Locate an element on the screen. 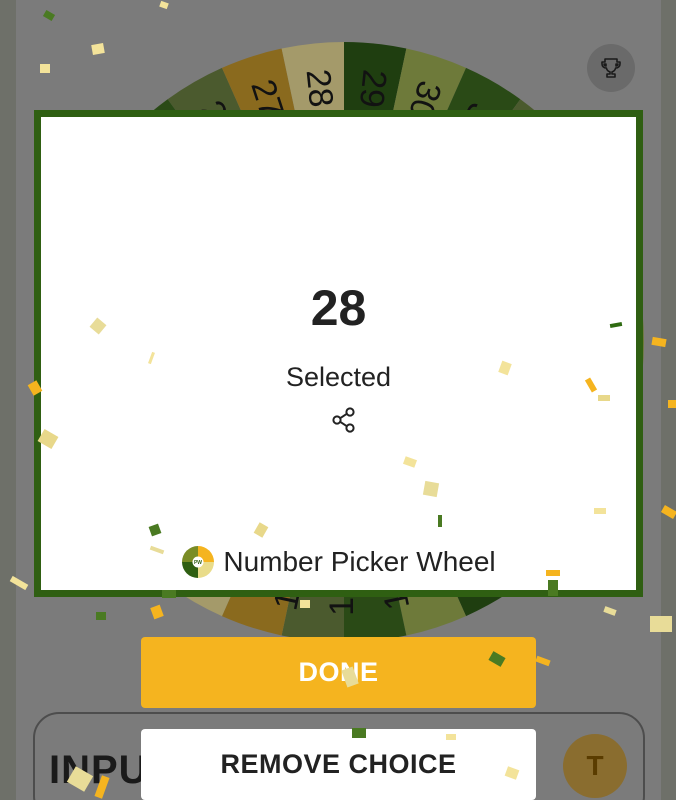 This screenshot has width=676, height=800. share-button is located at coordinates (344, 420).